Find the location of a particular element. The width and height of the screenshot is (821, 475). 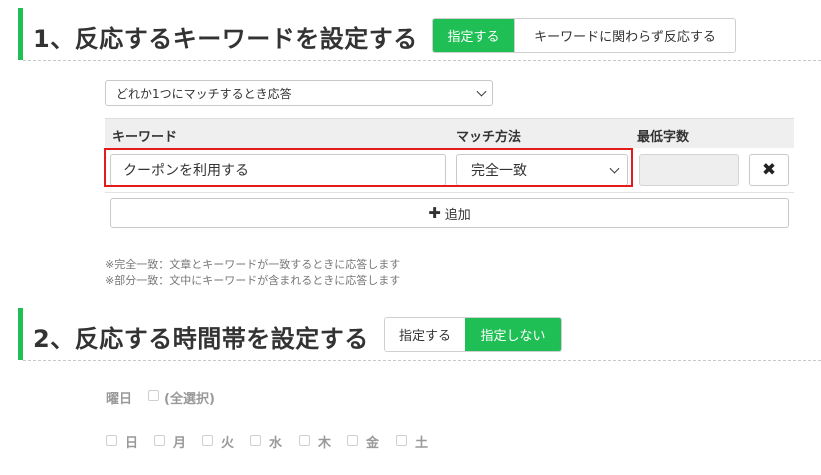

header-match-method: マッチ方法 is located at coordinates (489, 137).